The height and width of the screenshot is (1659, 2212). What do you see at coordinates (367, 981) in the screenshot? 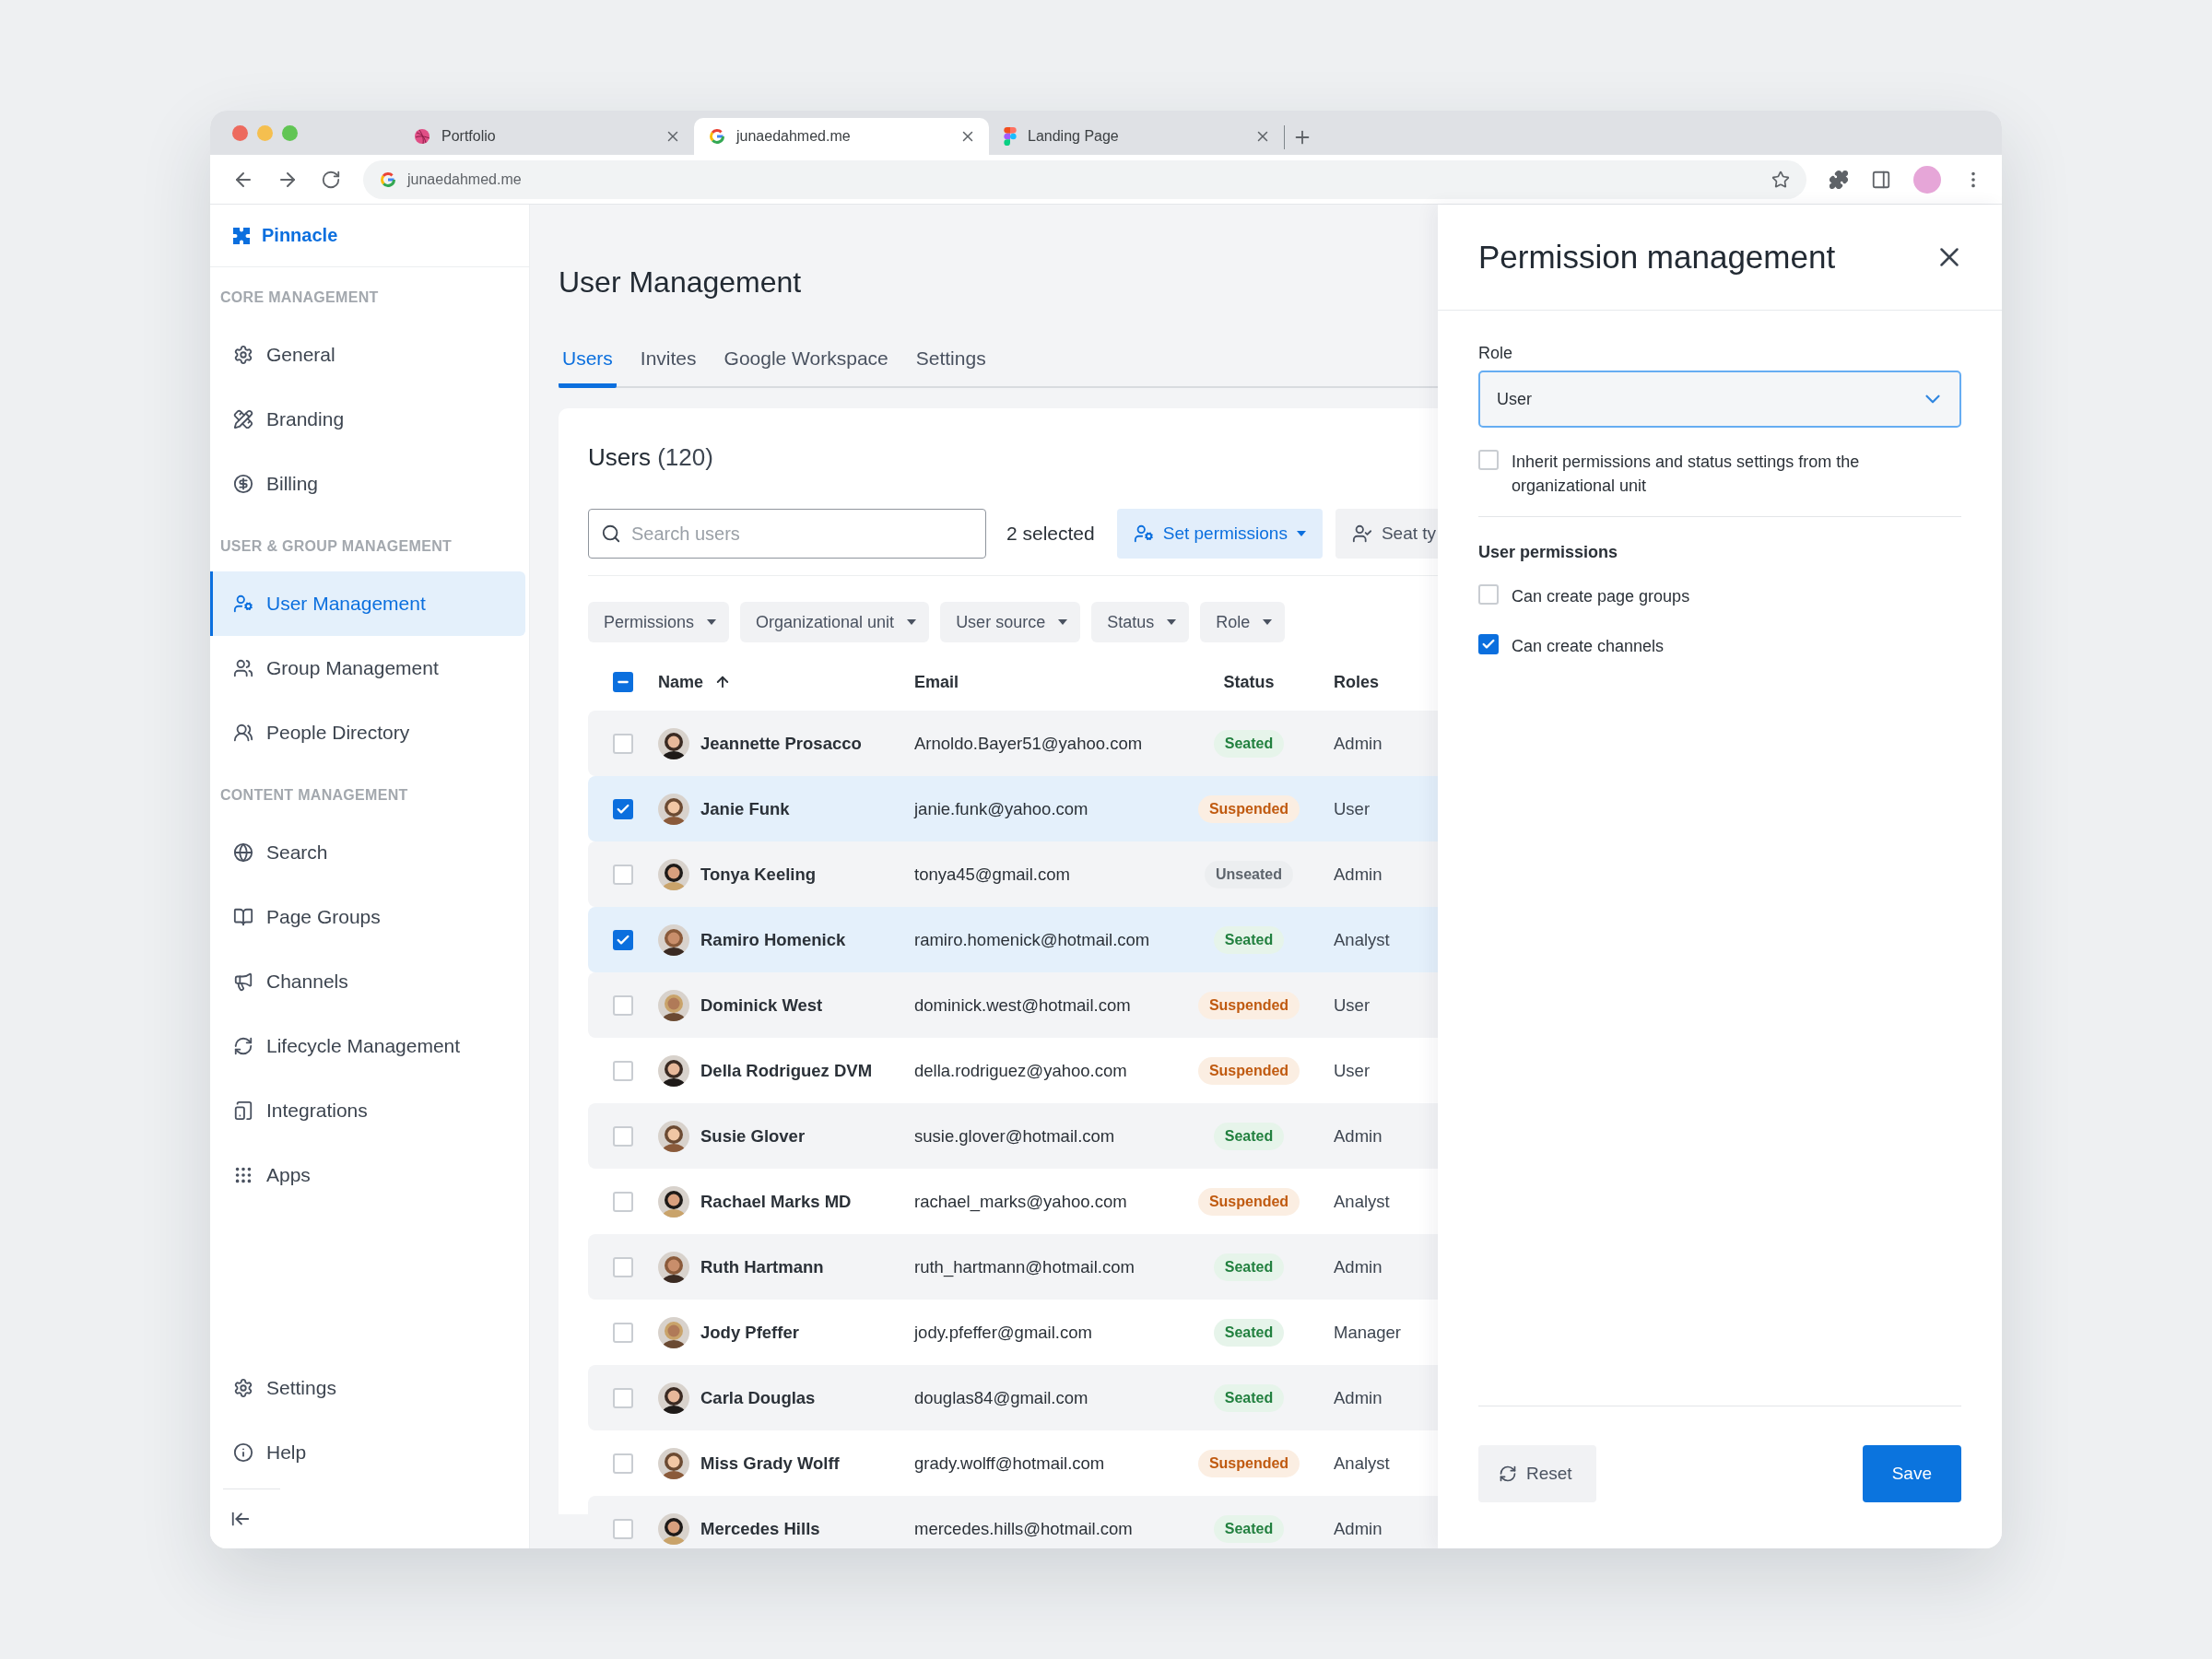
I see `sidebar-item: Channels` at bounding box center [367, 981].